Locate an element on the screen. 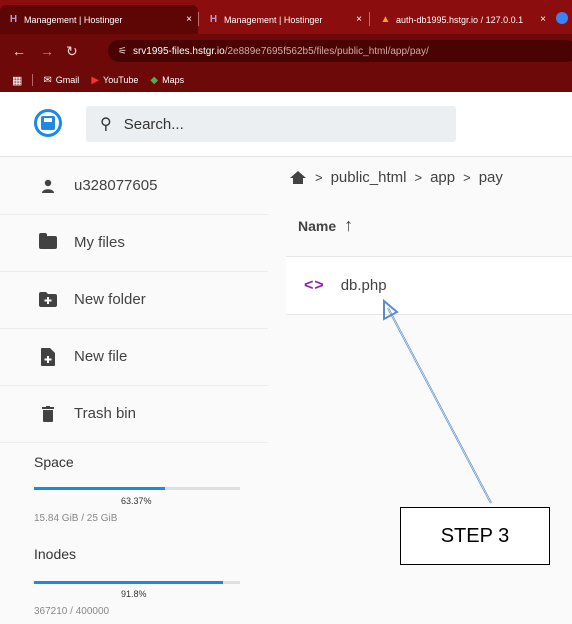  gmail-icon: ✉ is located at coordinates (47, 80).